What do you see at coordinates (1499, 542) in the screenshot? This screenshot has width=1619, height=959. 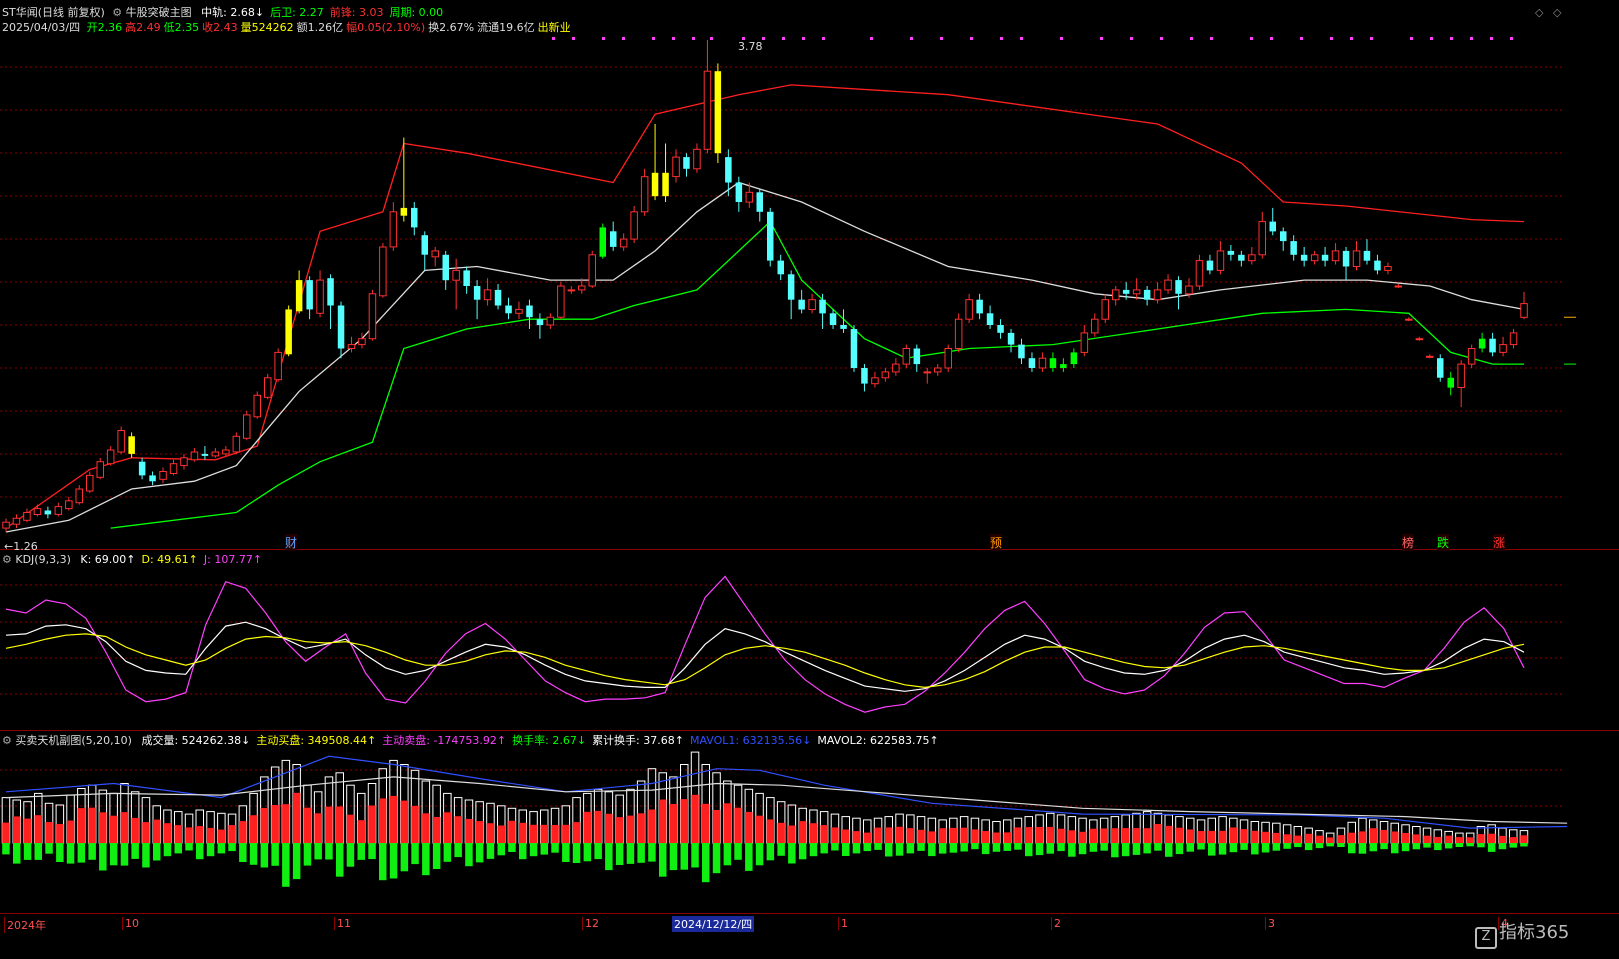 I see `event-marker-4: 涨` at bounding box center [1499, 542].